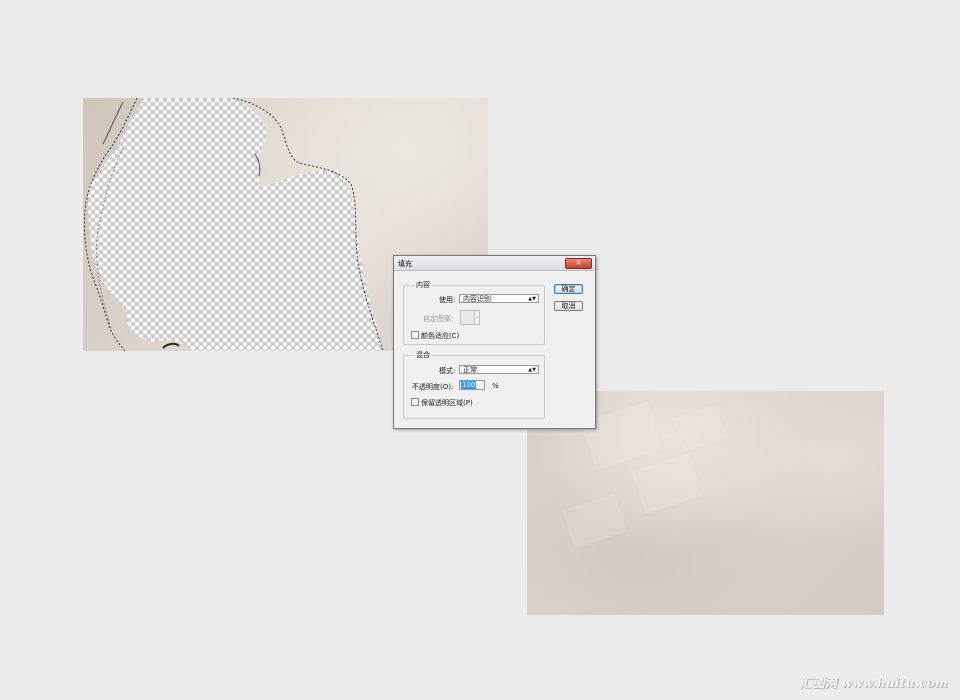 Image resolution: width=960 pixels, height=700 pixels. I want to click on dialog-titlebar: 填充 ✕, so click(494, 263).